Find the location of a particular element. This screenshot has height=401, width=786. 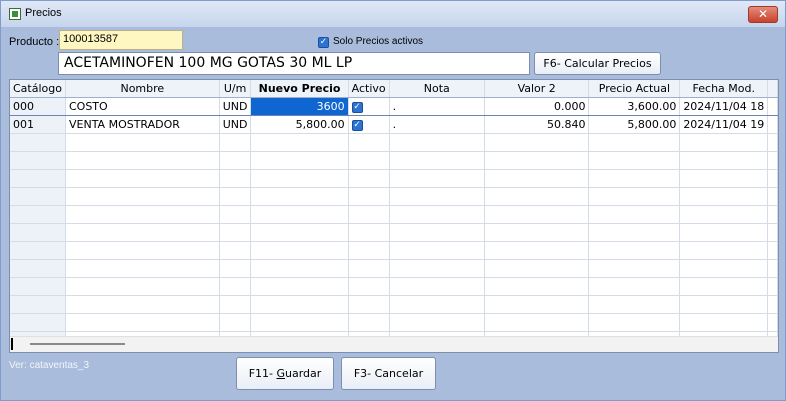

nuevo-precio-edit-cell: 3600 is located at coordinates (299, 106).